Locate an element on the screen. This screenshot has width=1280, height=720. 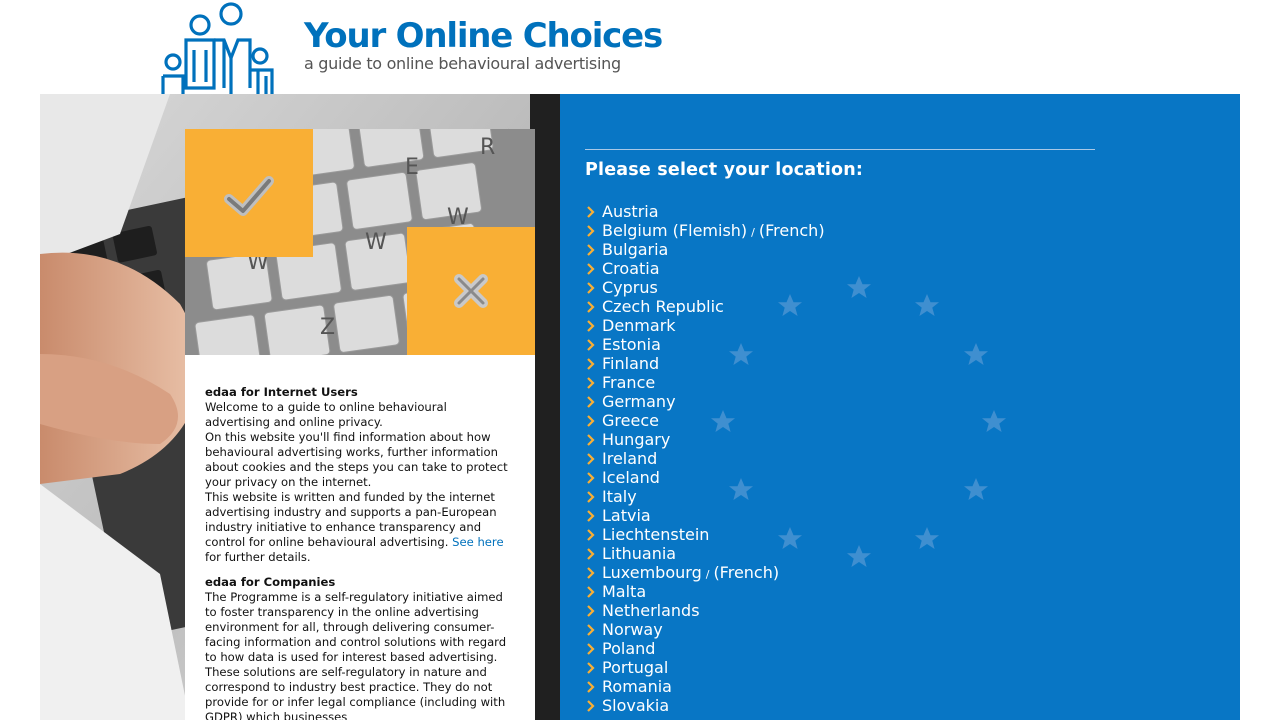
country-link: Portugal is located at coordinates (635, 667).